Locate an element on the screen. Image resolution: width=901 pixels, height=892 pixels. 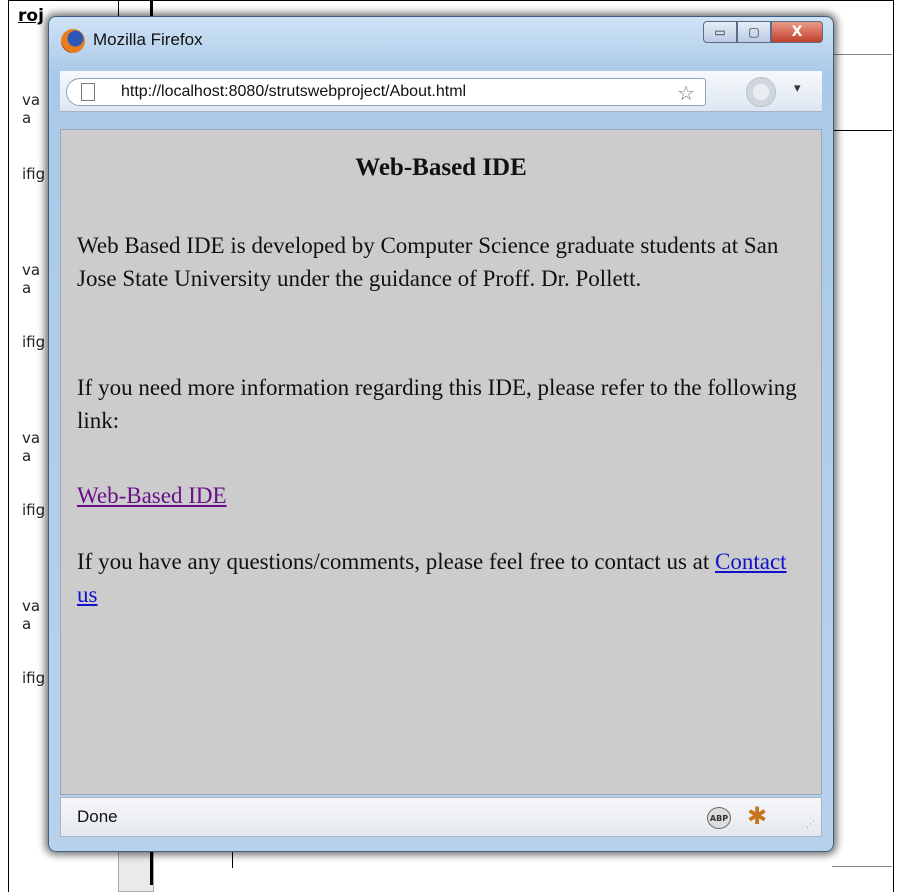
adblock-icon: ABP is located at coordinates (719, 818).